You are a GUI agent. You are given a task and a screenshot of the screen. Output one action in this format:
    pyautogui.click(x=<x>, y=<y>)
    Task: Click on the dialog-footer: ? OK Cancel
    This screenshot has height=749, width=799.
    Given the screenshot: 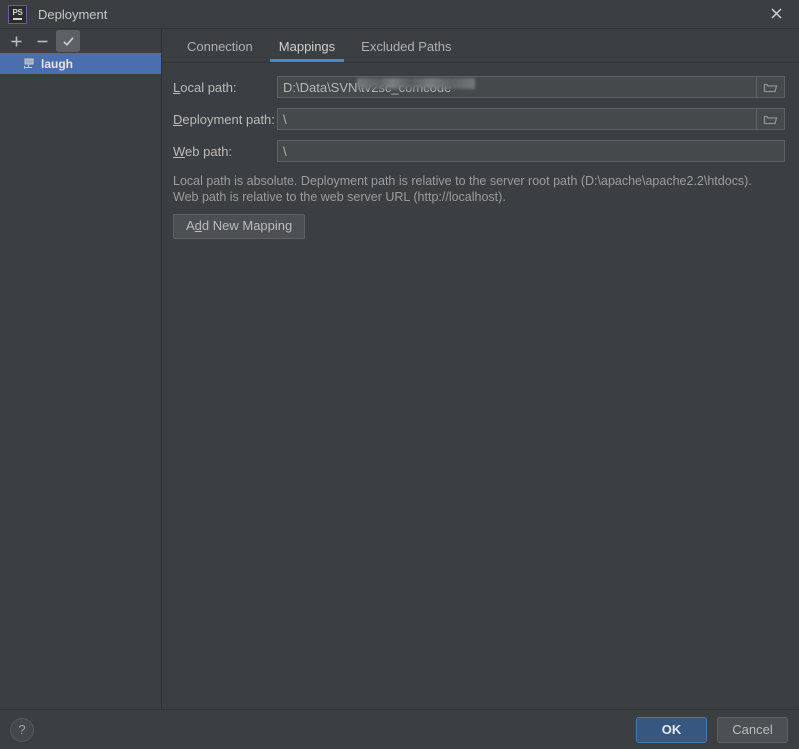 What is the action you would take?
    pyautogui.click(x=399, y=729)
    